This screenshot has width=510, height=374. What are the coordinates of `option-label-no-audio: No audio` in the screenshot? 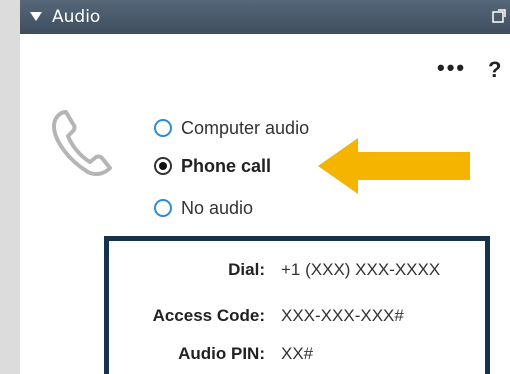 It's located at (217, 207).